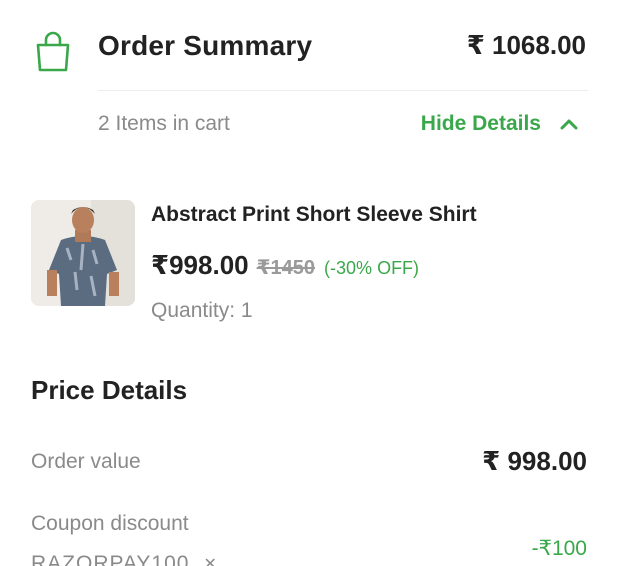 The width and height of the screenshot is (617, 566). What do you see at coordinates (343, 90) in the screenshot?
I see `divider` at bounding box center [343, 90].